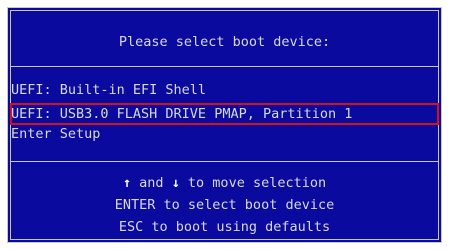 The height and width of the screenshot is (251, 450). Describe the element at coordinates (108, 90) in the screenshot. I see `boot-option-efi-shell: UEFI: Built-in EFI Shell` at that location.